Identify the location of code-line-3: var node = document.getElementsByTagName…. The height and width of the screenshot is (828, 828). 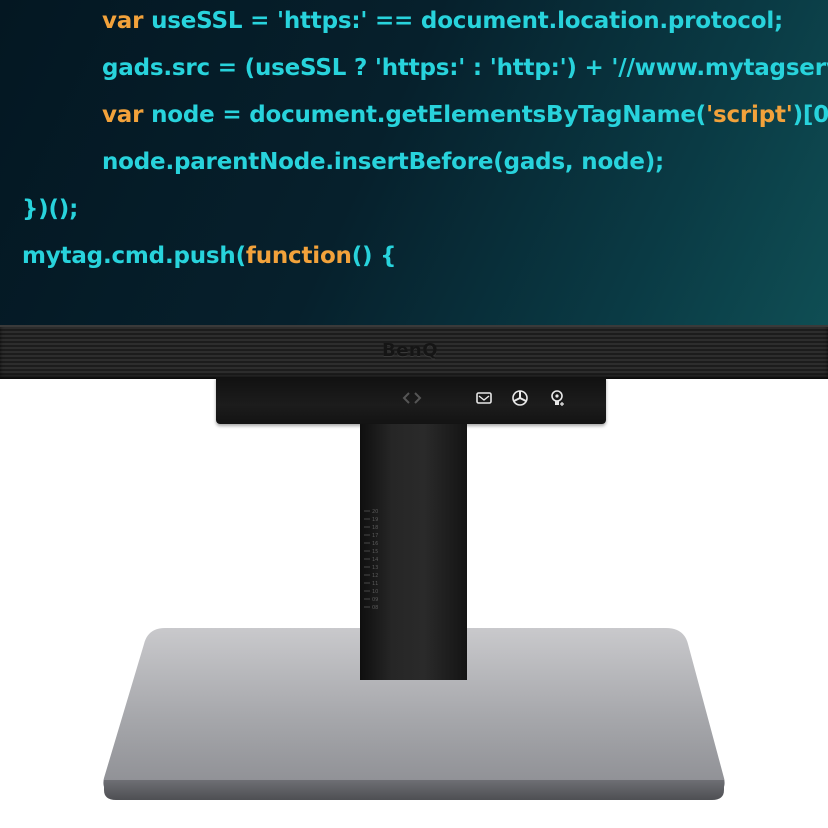
(465, 115).